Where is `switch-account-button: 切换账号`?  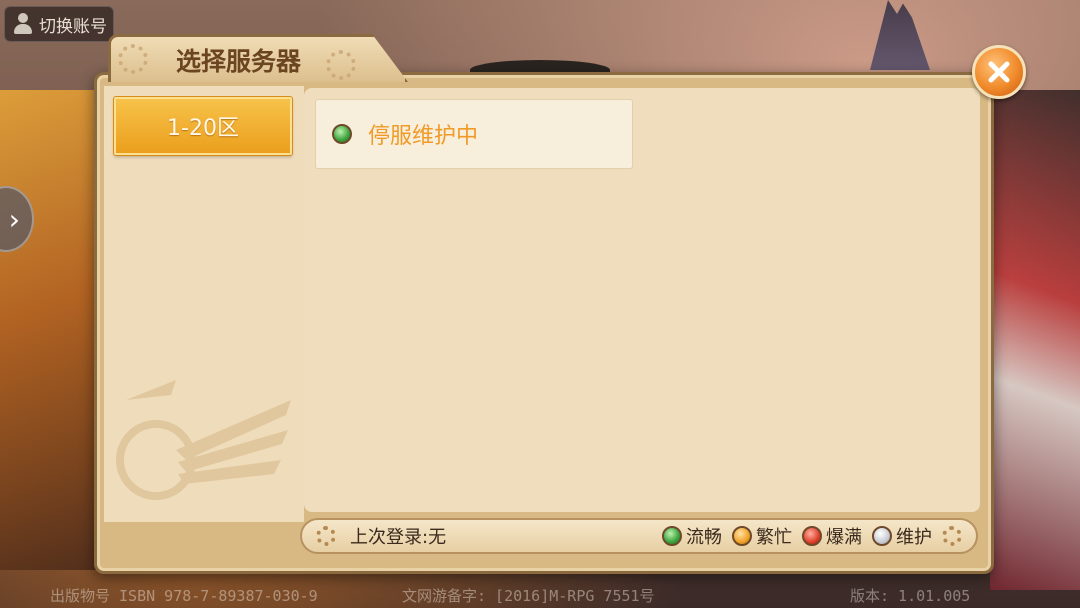
switch-account-button: 切换账号 is located at coordinates (59, 24).